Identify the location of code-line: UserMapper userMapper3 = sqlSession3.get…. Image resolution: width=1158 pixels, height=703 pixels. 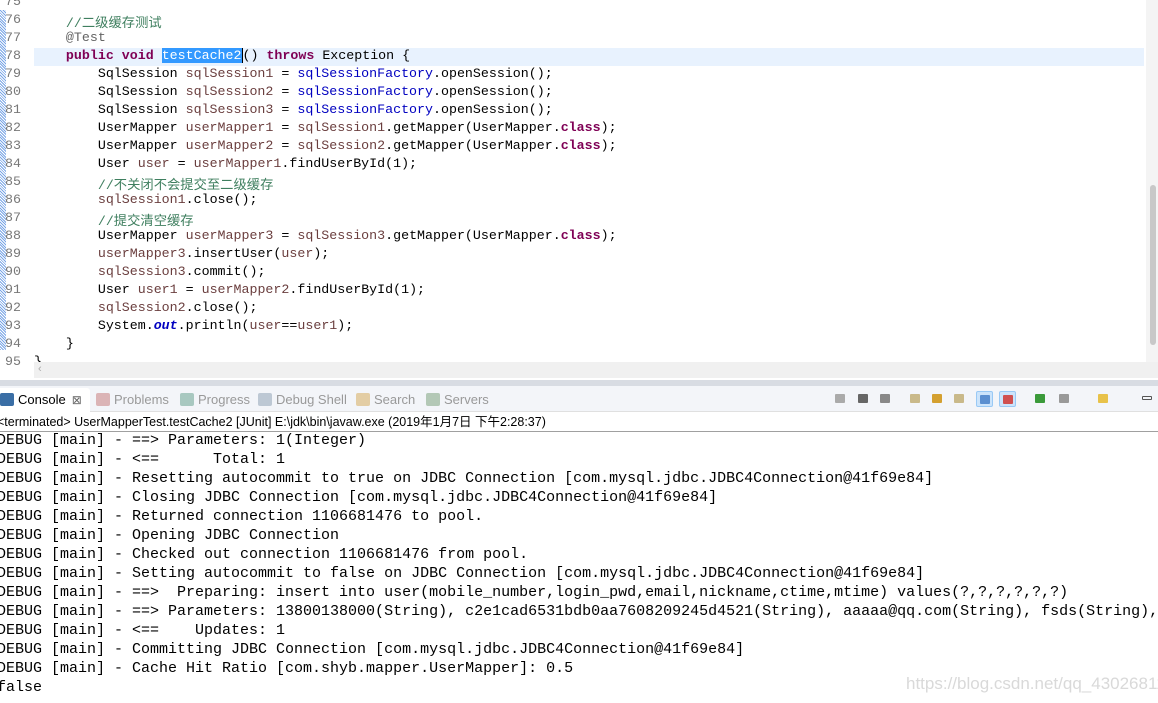
(589, 237).